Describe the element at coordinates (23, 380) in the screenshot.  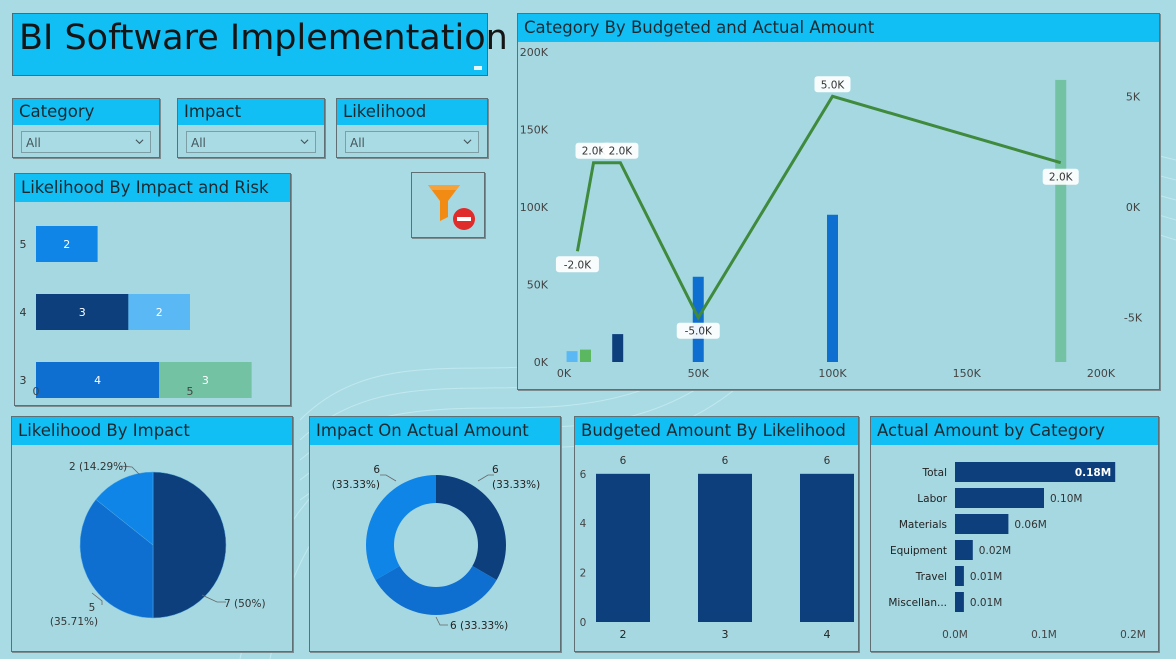
I see `y-tick-label: 3` at that location.